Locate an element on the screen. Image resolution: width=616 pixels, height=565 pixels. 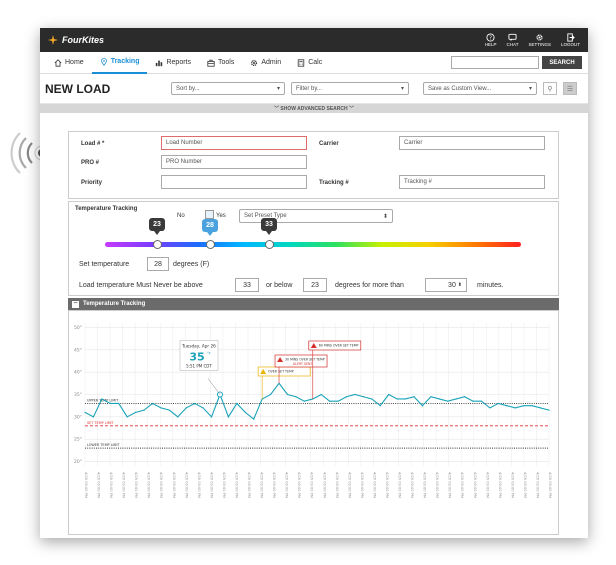
logout-icon is located at coordinates (571, 37).